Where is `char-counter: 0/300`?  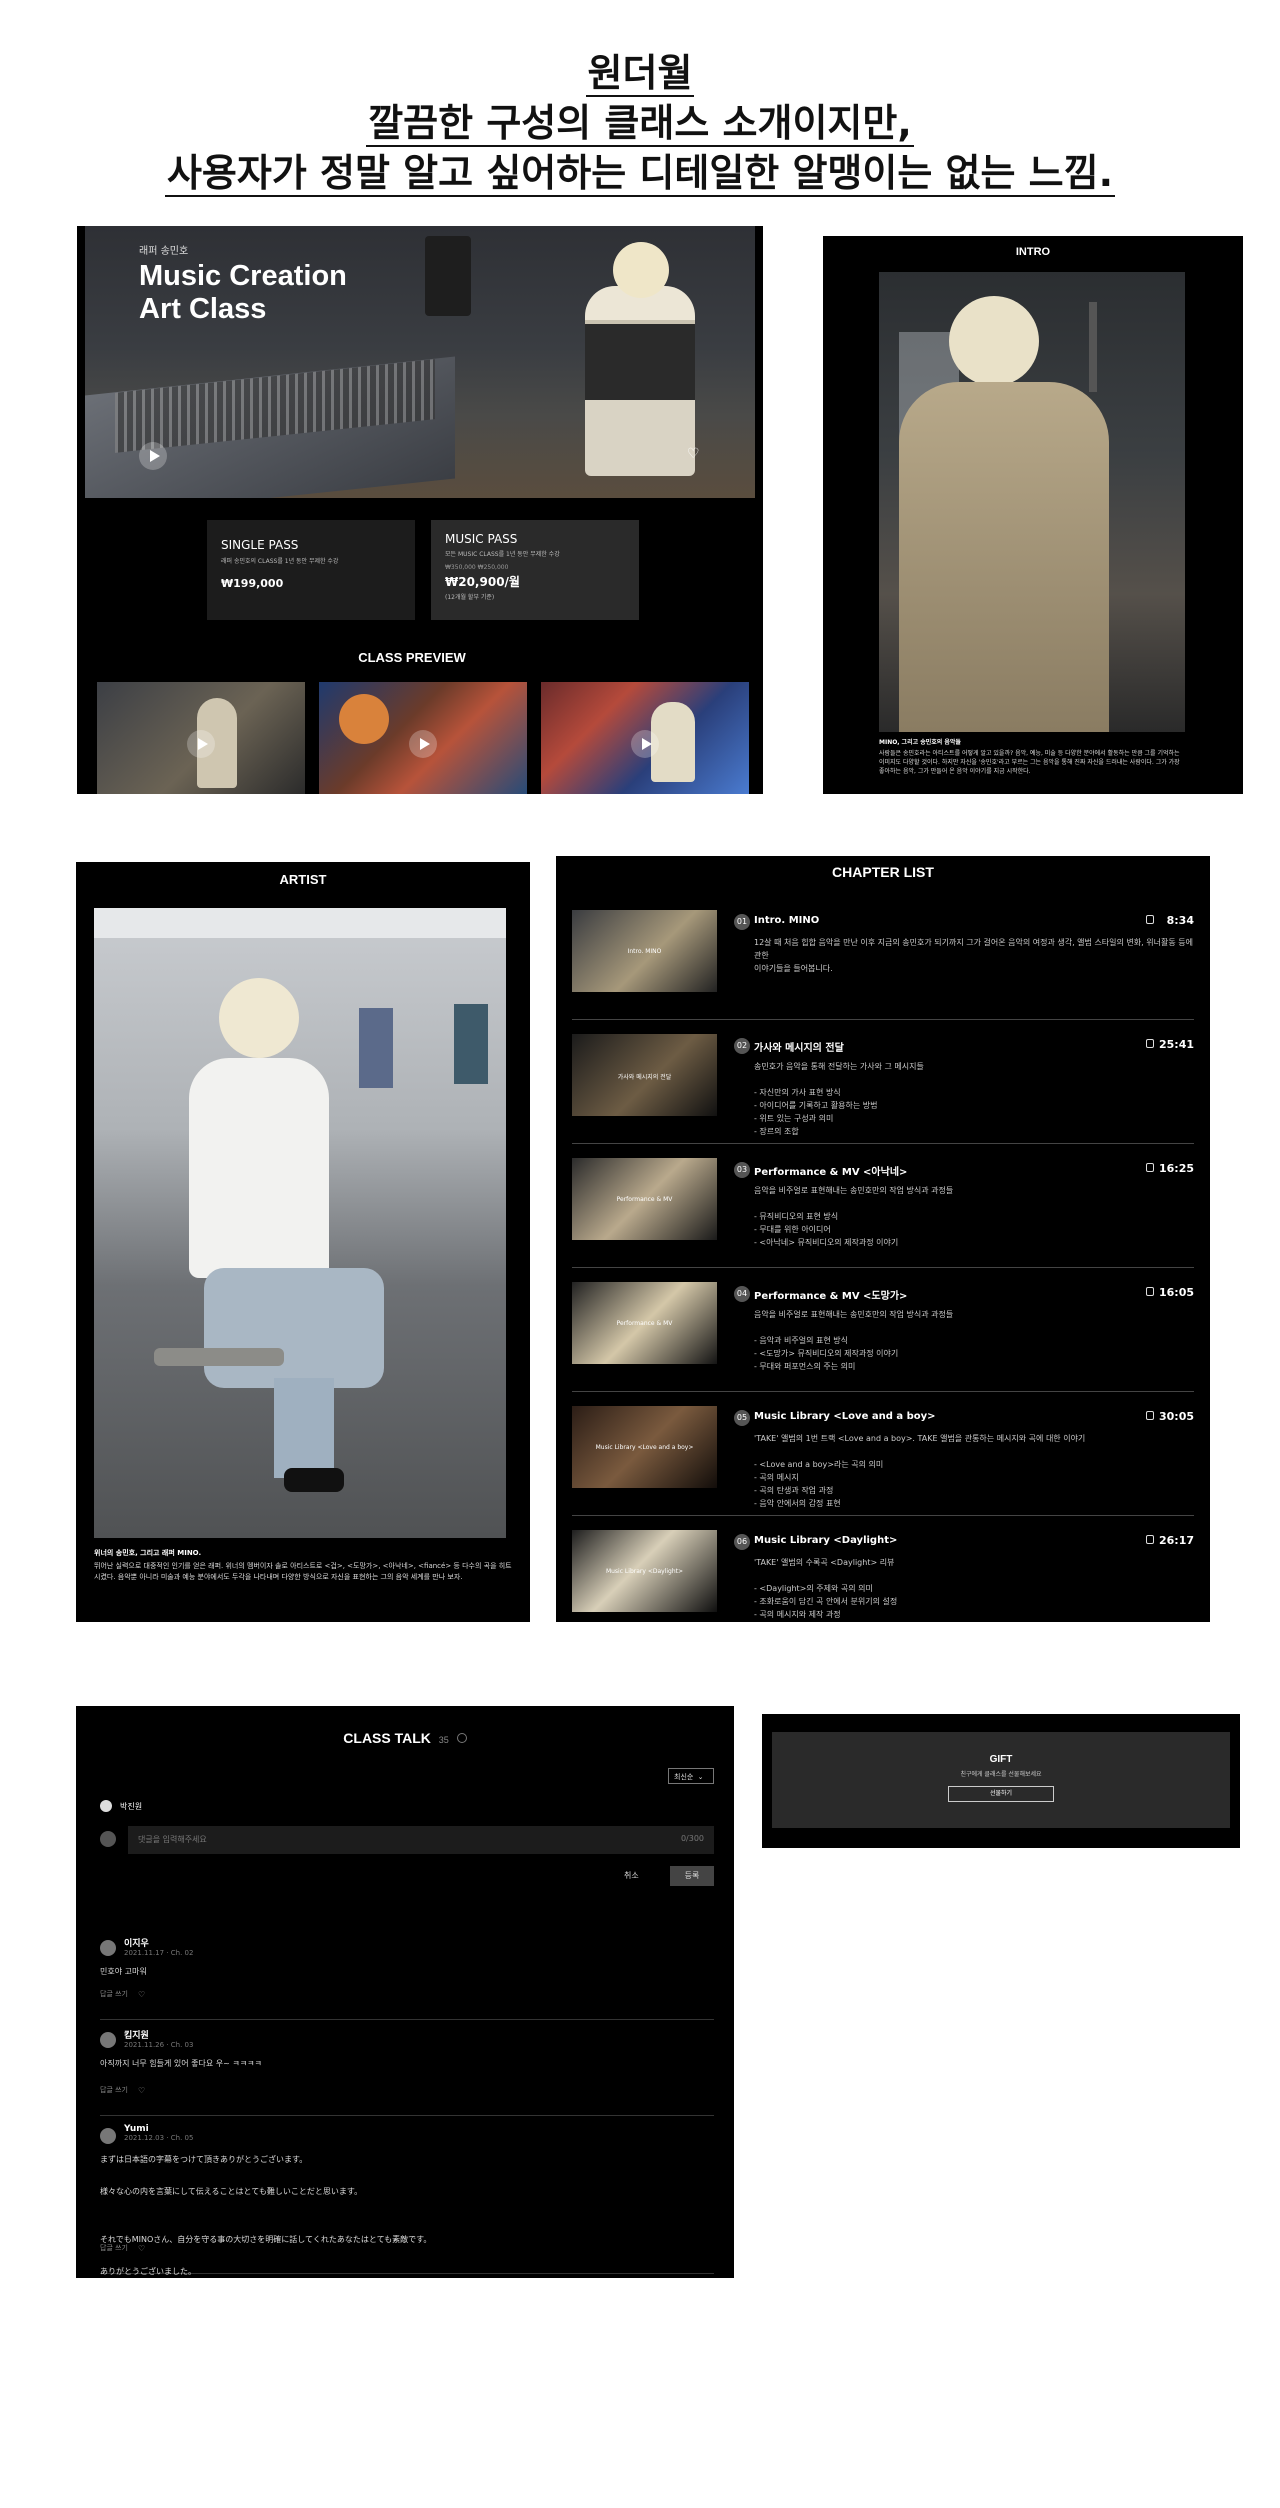
char-counter: 0/300 is located at coordinates (692, 1838).